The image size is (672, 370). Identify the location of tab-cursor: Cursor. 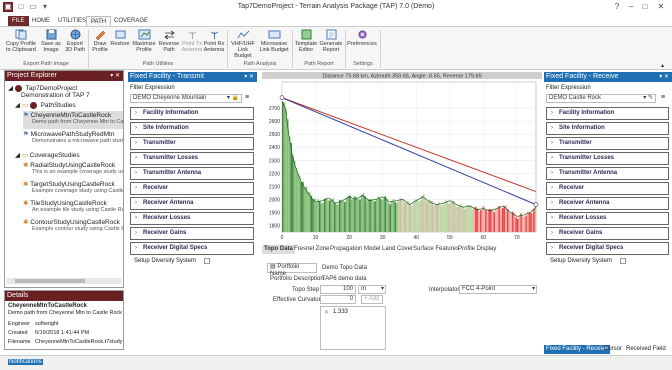
(613, 349).